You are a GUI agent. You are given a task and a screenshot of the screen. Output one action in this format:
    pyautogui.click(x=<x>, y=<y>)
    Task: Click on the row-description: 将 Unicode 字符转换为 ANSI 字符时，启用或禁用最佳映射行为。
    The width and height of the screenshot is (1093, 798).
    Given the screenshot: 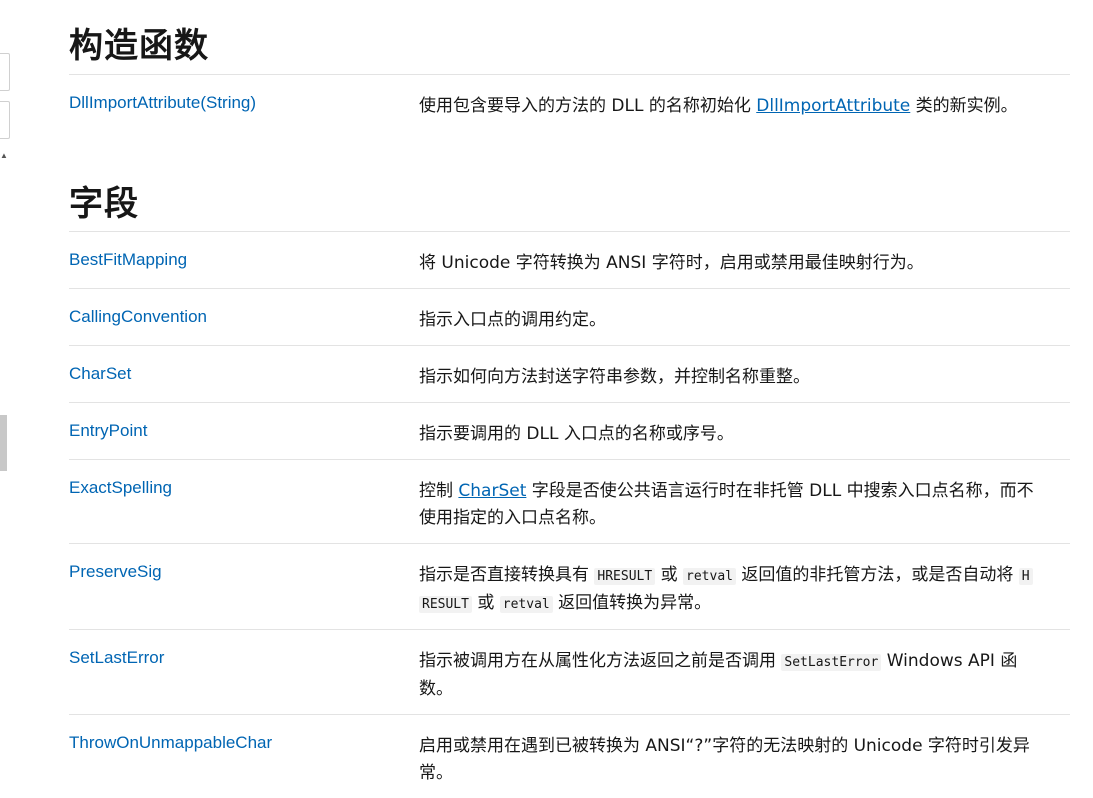 What is the action you would take?
    pyautogui.click(x=671, y=263)
    